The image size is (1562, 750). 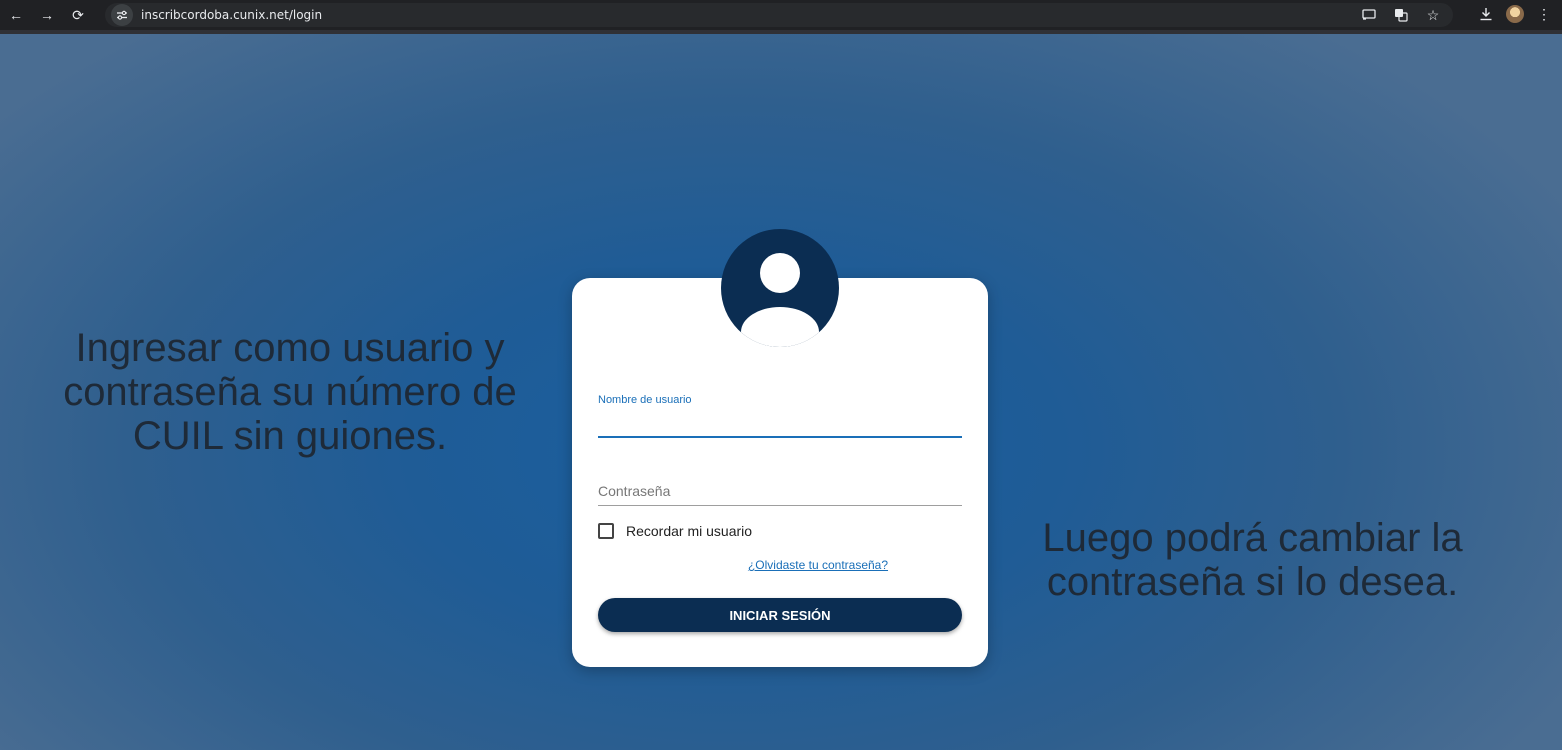 I want to click on menu-dots-icon: ⋮, so click(x=1544, y=14).